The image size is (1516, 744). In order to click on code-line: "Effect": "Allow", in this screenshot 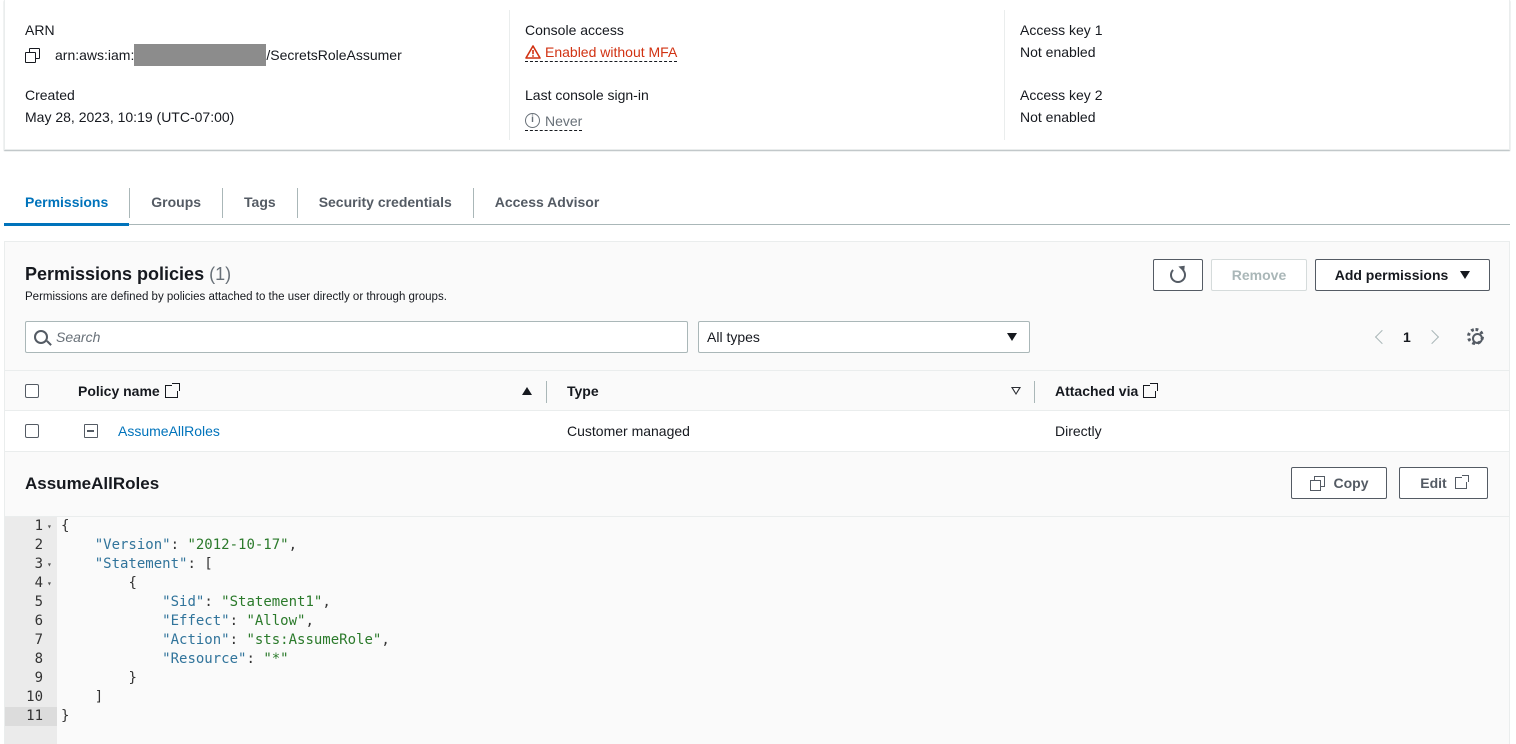, I will do `click(238, 621)`.